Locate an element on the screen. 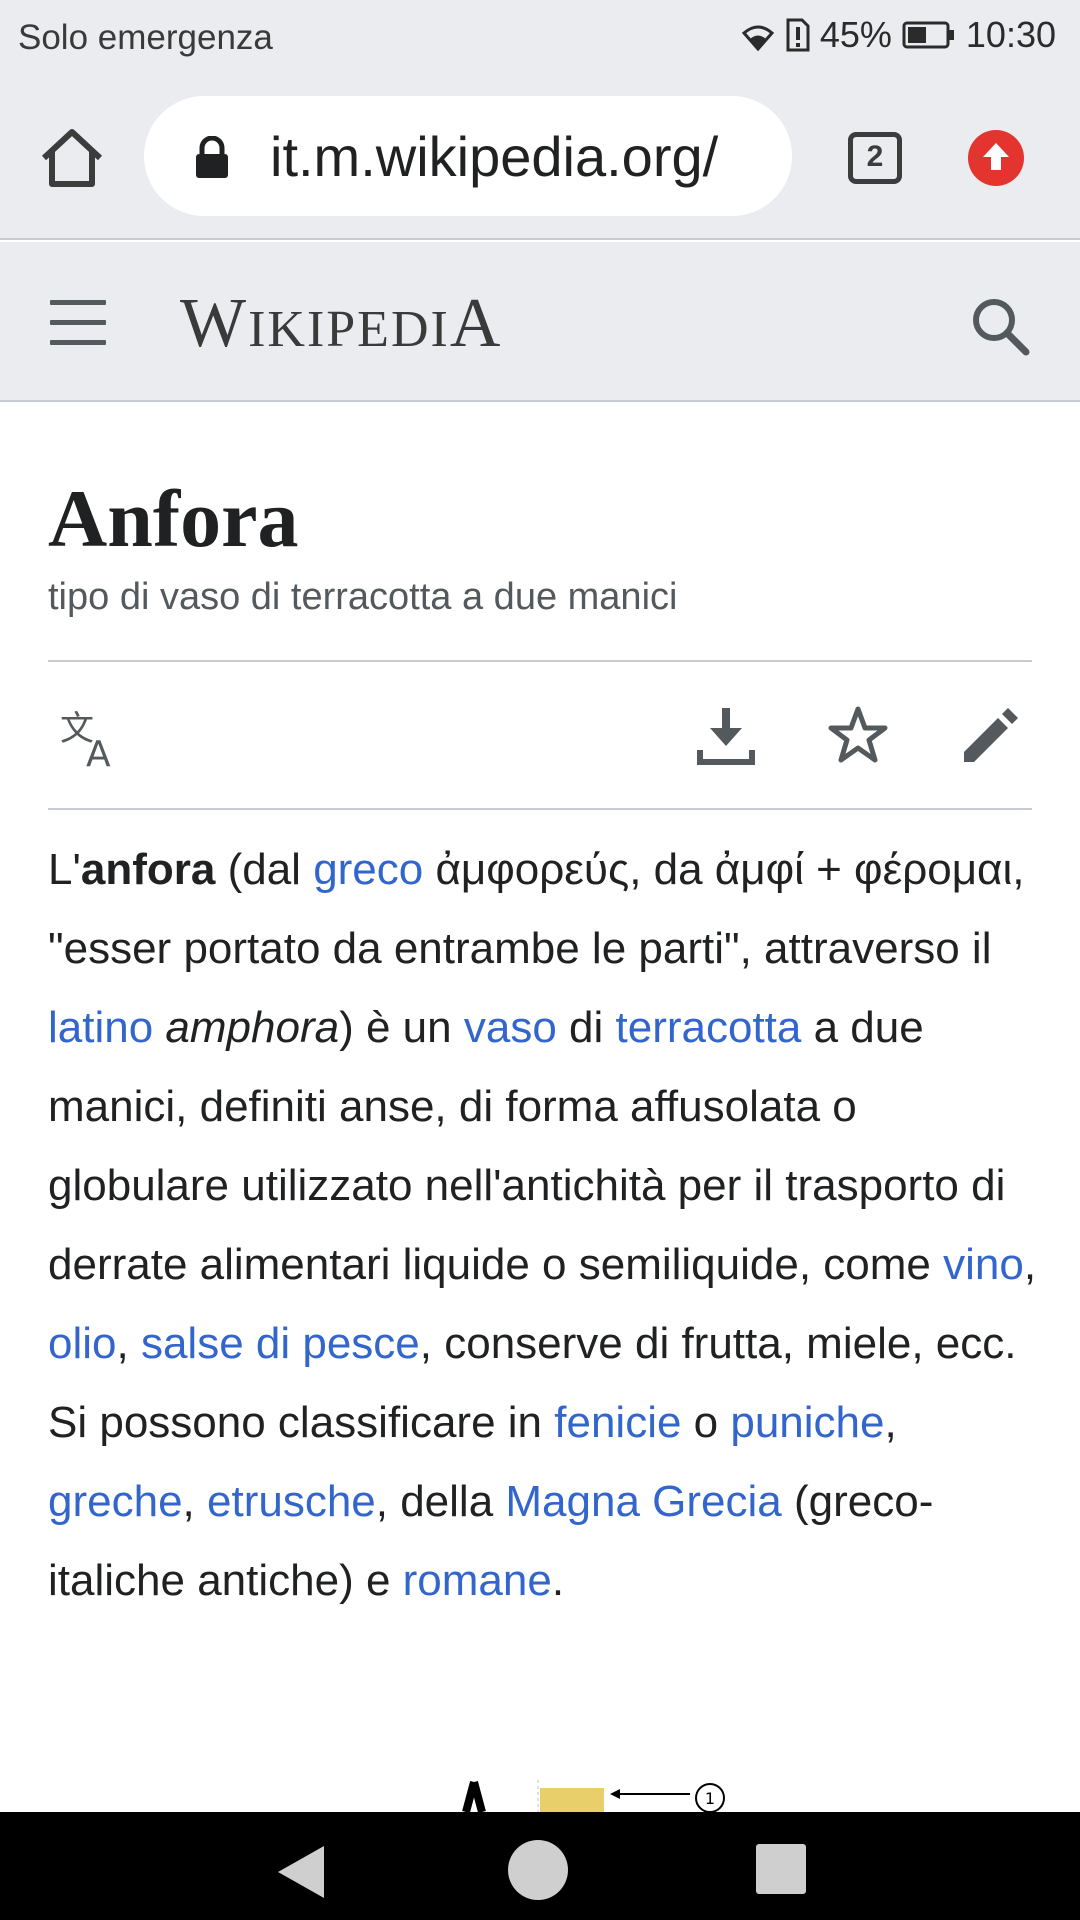 The height and width of the screenshot is (1920, 1080). status-icons: 45% 10:30 is located at coordinates (898, 35).